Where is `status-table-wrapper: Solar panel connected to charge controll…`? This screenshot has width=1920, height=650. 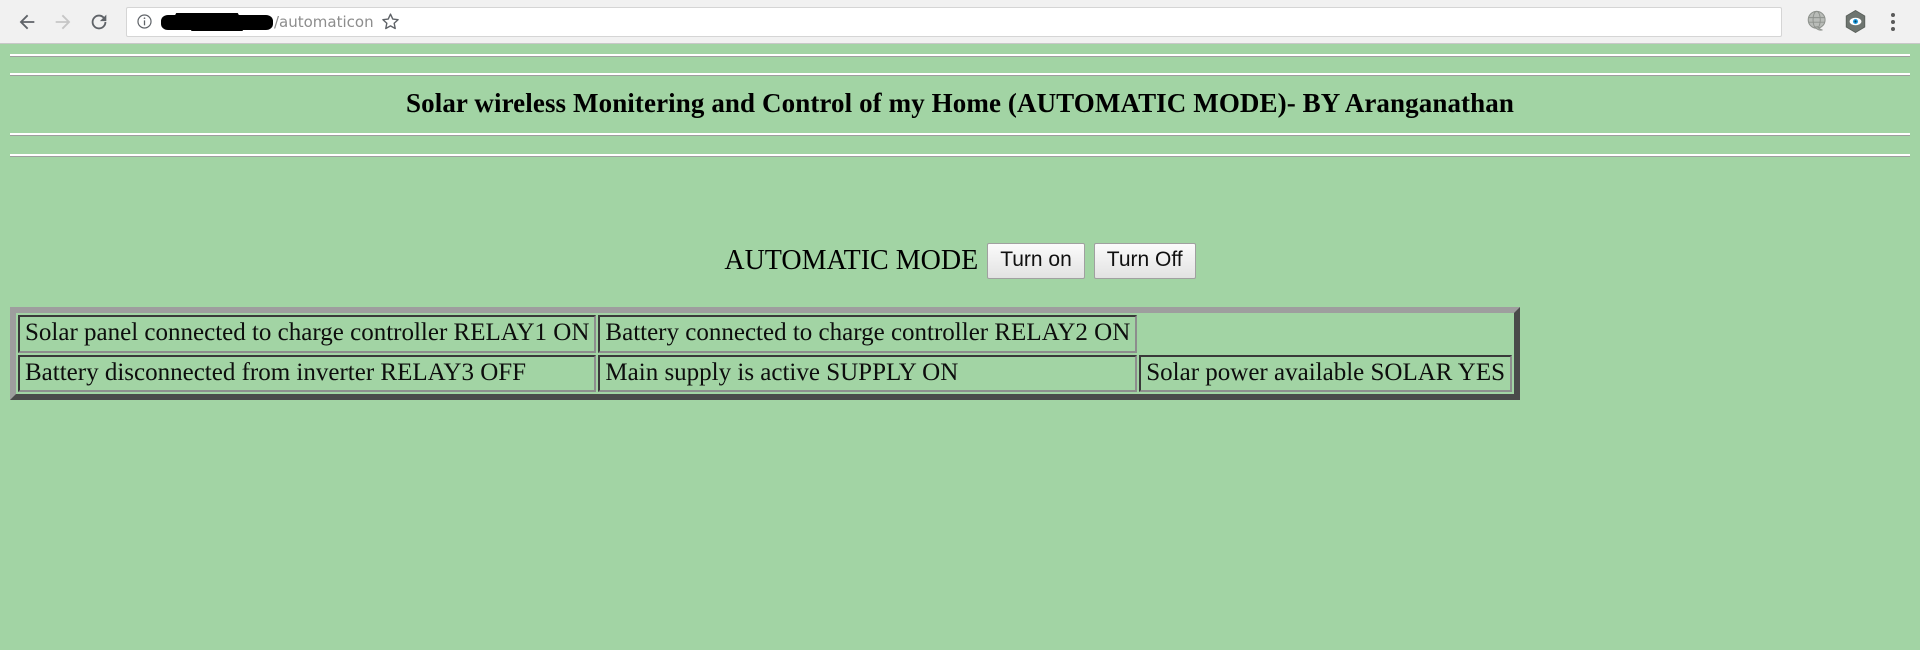 status-table-wrapper: Solar panel connected to charge controll… is located at coordinates (960, 354).